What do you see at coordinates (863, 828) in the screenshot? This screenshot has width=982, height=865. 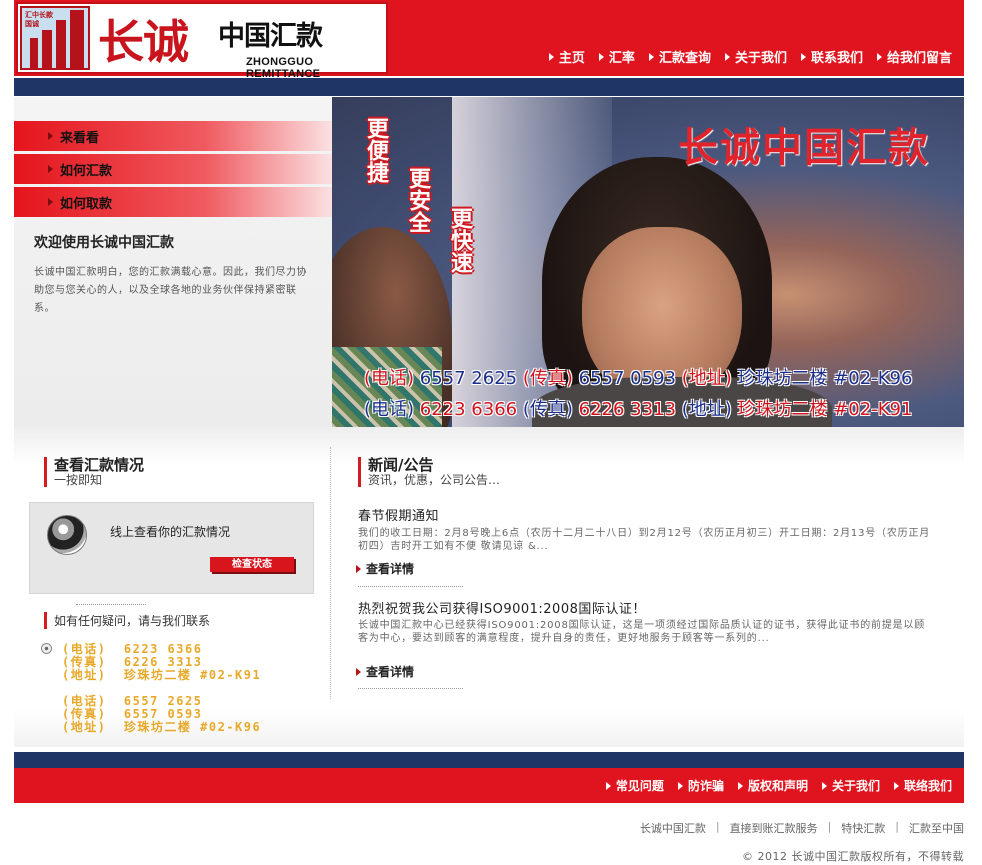 I see `footer-link: 特快汇款` at bounding box center [863, 828].